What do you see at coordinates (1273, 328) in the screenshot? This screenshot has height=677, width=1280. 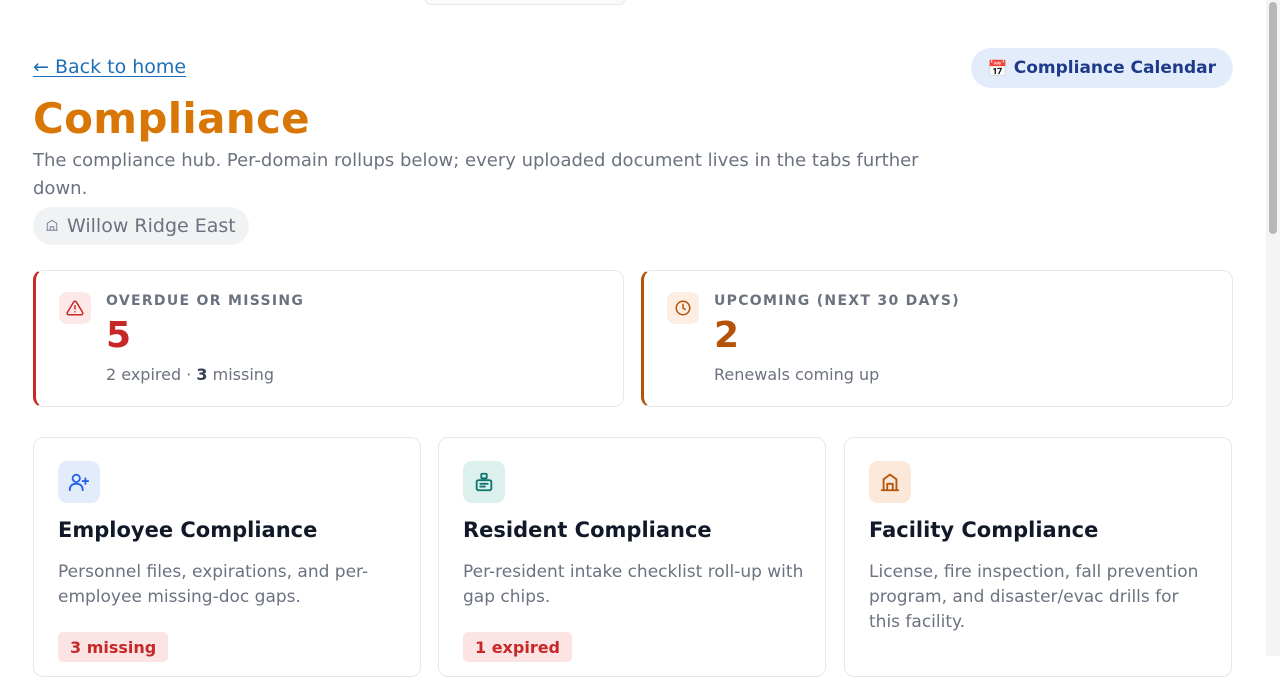 I see `page-scrollbar` at bounding box center [1273, 328].